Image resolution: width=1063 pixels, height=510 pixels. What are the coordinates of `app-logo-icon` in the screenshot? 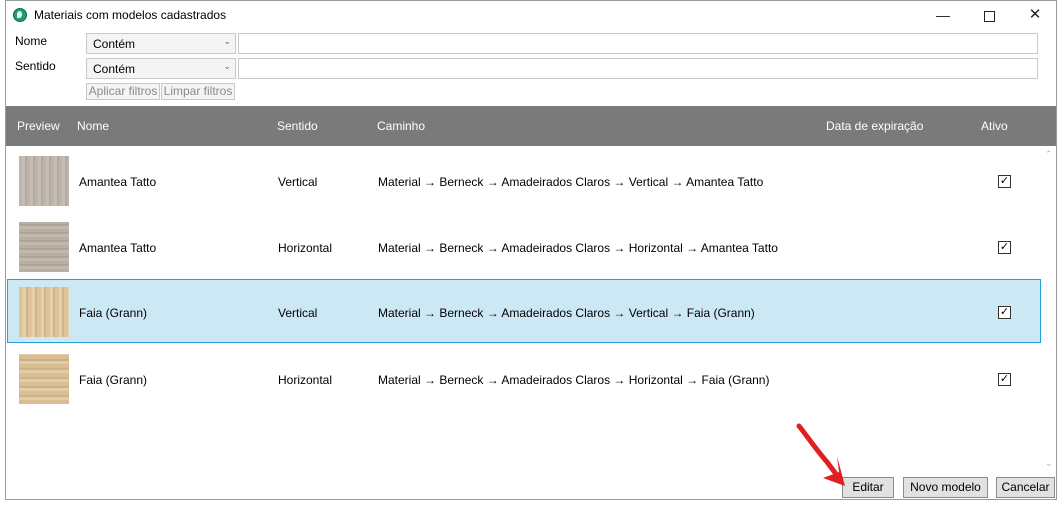 It's located at (20, 15).